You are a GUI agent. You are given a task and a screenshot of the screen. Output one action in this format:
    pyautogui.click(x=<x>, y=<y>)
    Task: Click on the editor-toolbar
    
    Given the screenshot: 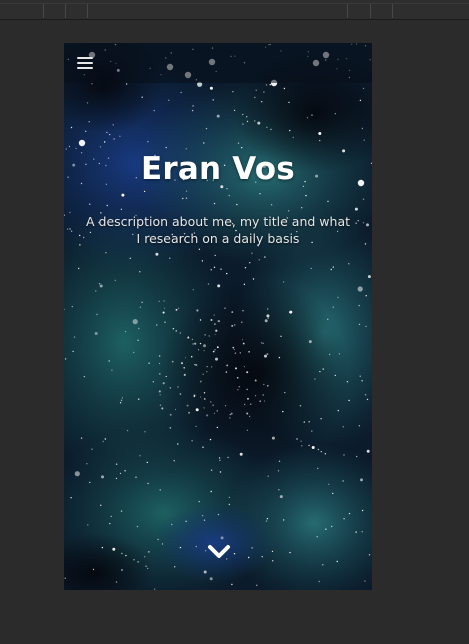 What is the action you would take?
    pyautogui.click(x=234, y=10)
    